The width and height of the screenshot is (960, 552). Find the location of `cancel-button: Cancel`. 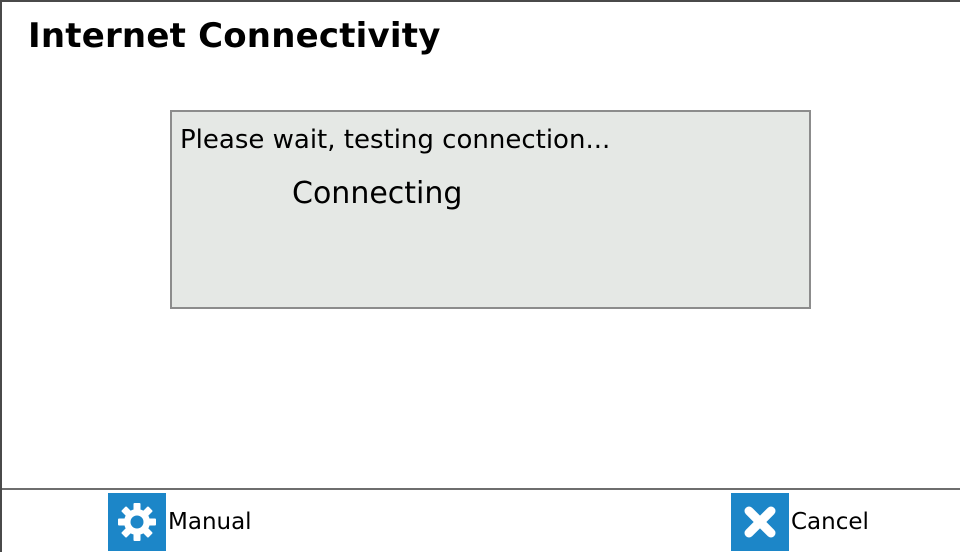

cancel-button: Cancel is located at coordinates (800, 522).